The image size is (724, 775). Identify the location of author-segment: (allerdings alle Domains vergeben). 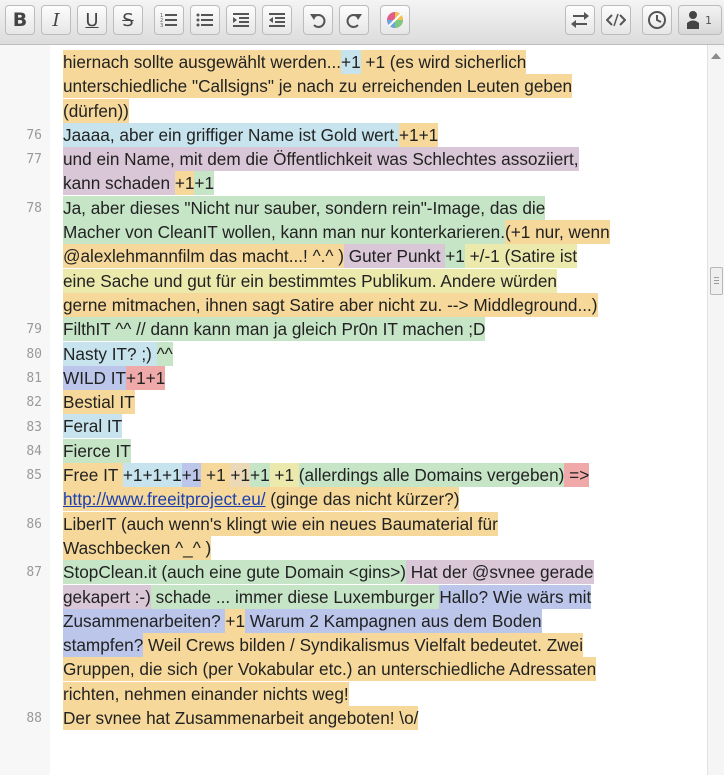
(431, 475).